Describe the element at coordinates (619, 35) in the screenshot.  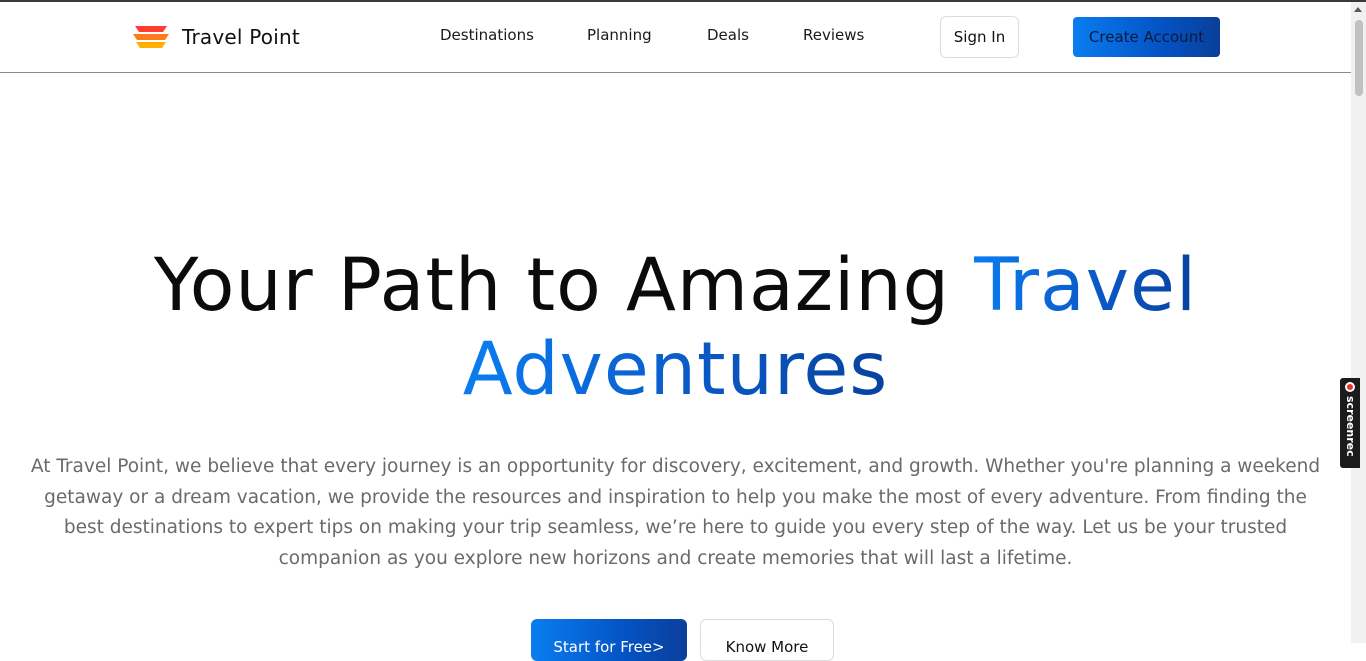
I see `nav-link-planning: Planning` at that location.